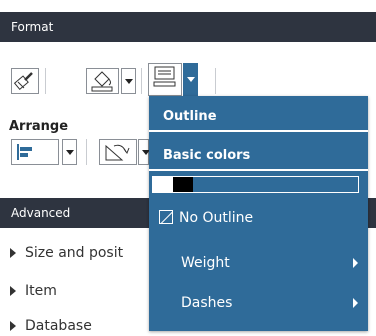 The width and height of the screenshot is (376, 336). I want to click on align-dropdown, so click(69, 152).